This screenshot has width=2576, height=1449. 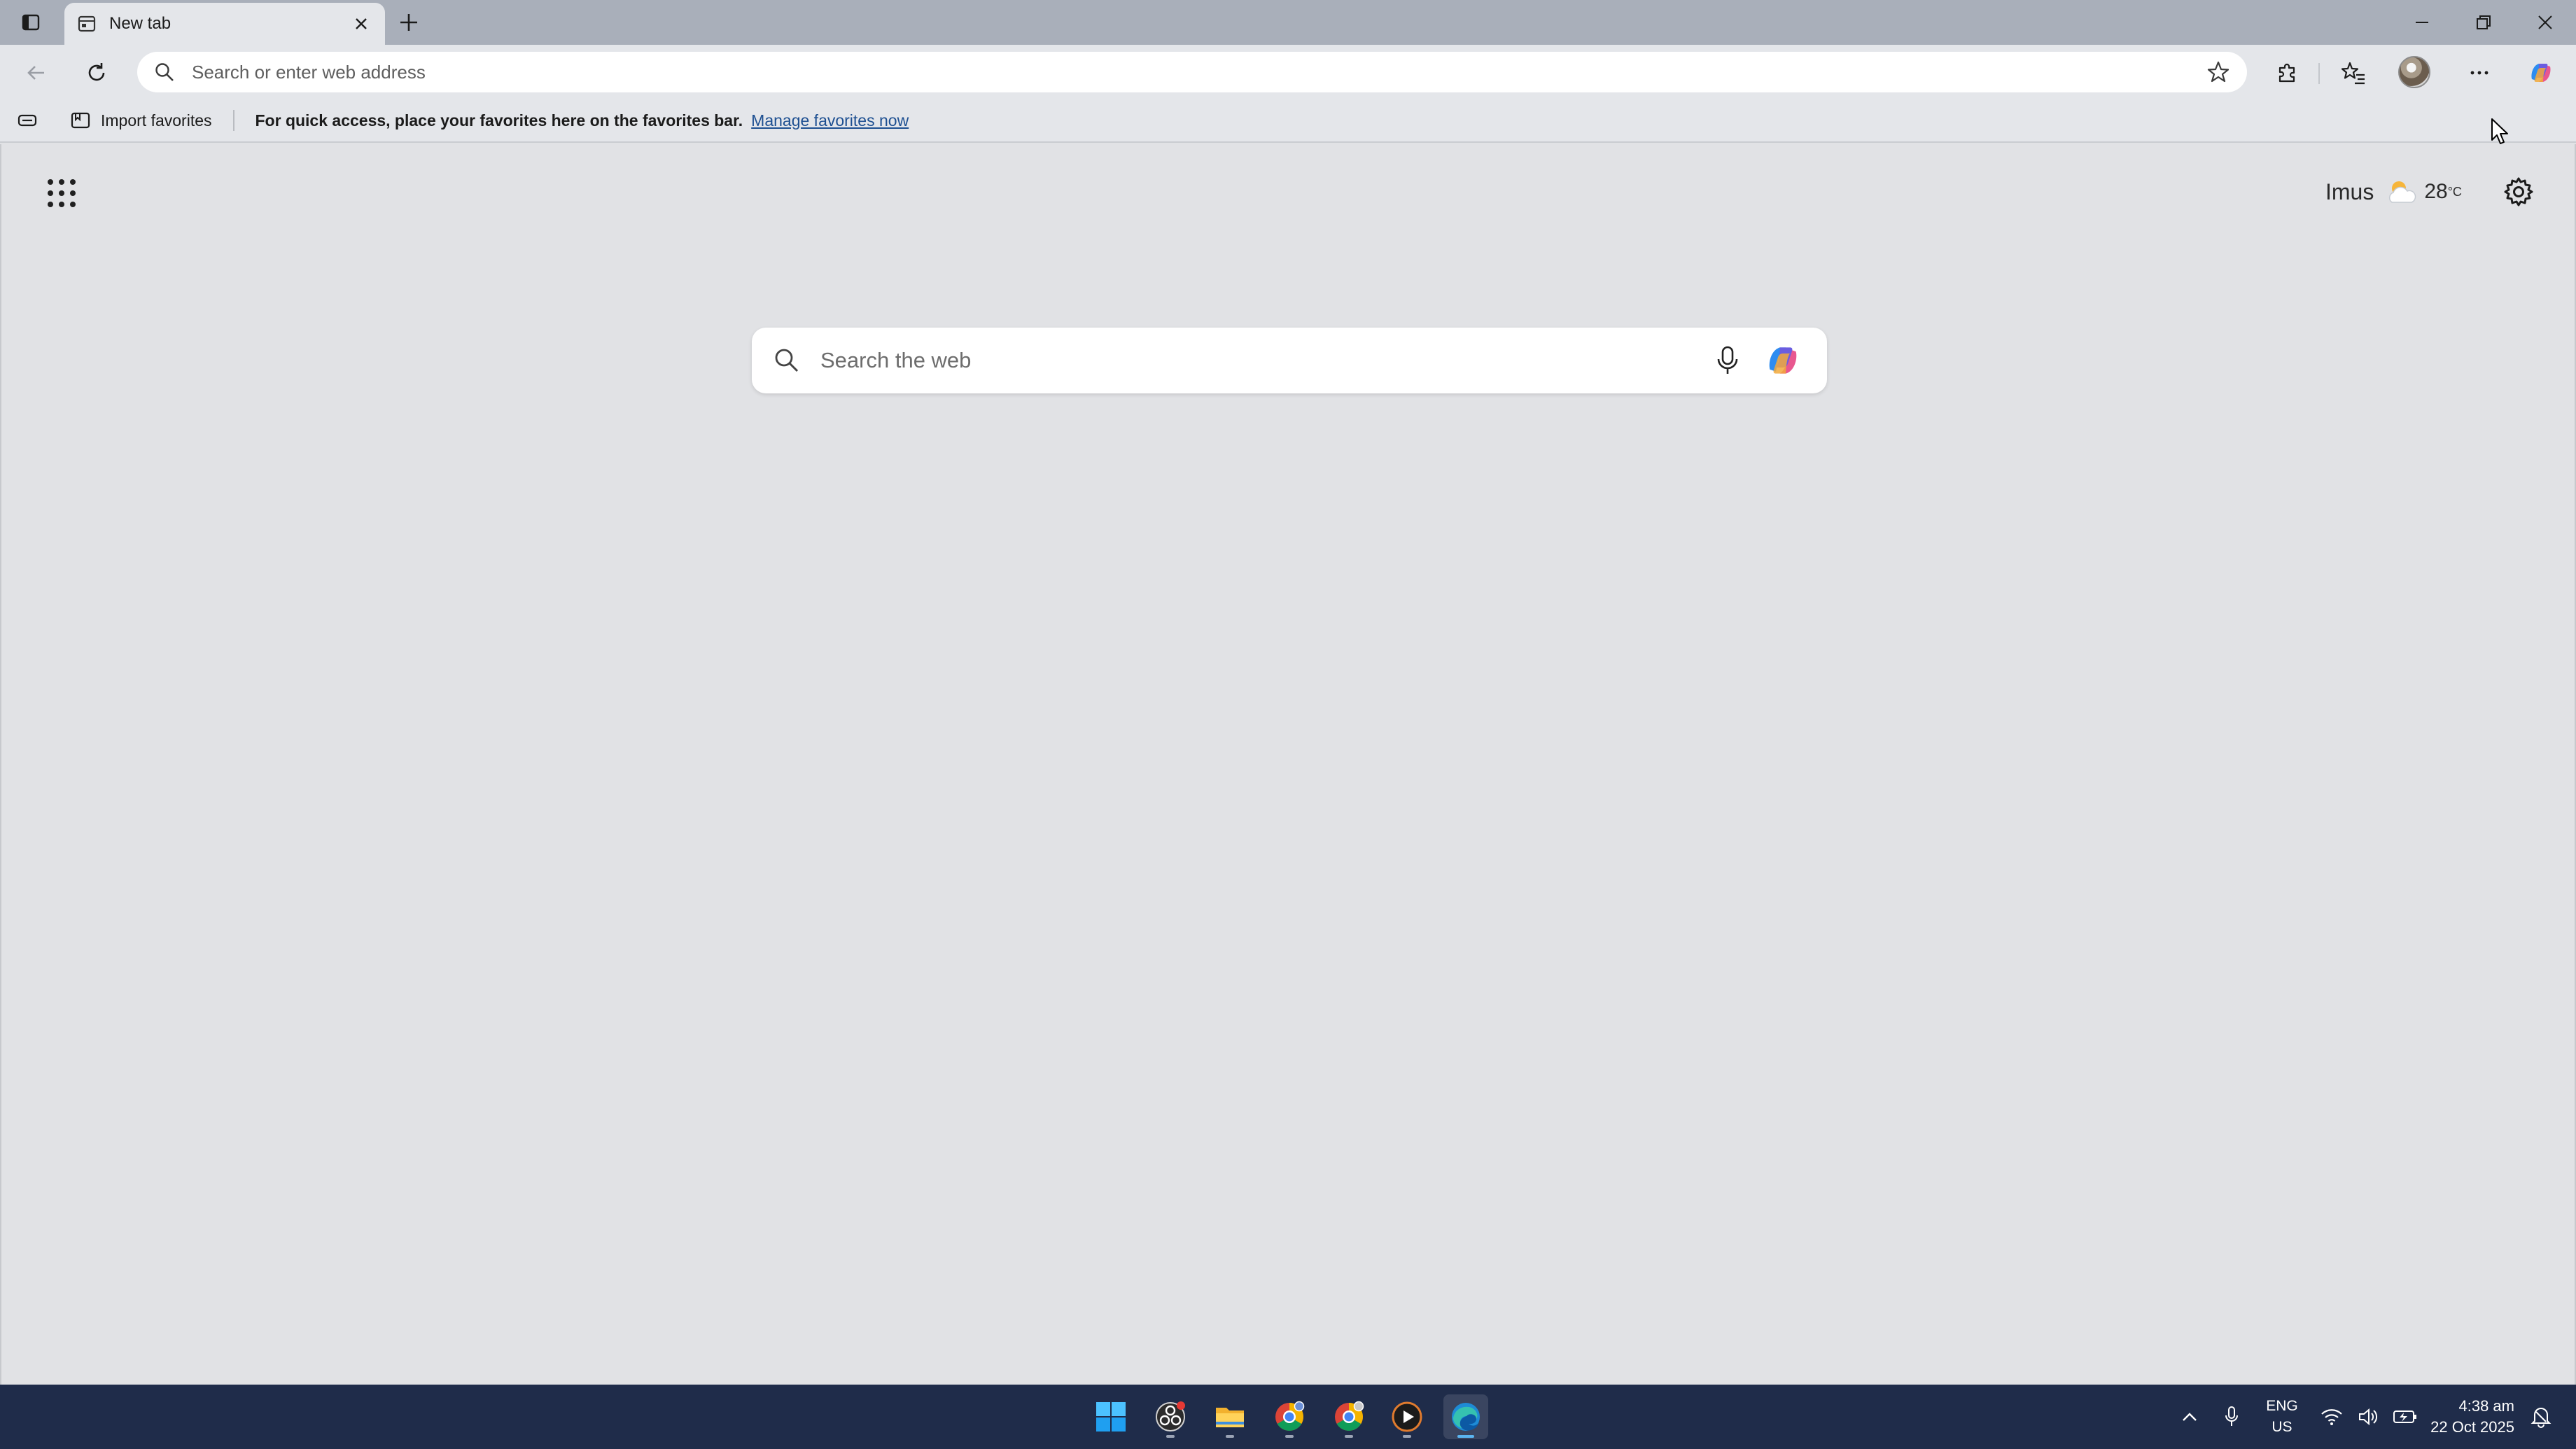 I want to click on more-dots-icon, so click(x=2479, y=73).